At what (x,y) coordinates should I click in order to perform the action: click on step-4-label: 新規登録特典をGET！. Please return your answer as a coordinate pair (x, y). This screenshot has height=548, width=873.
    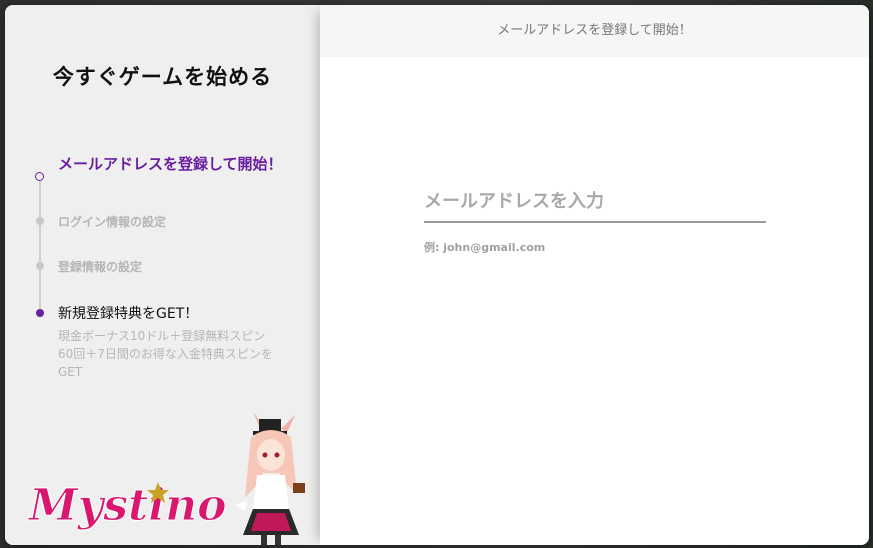
    Looking at the image, I should click on (128, 314).